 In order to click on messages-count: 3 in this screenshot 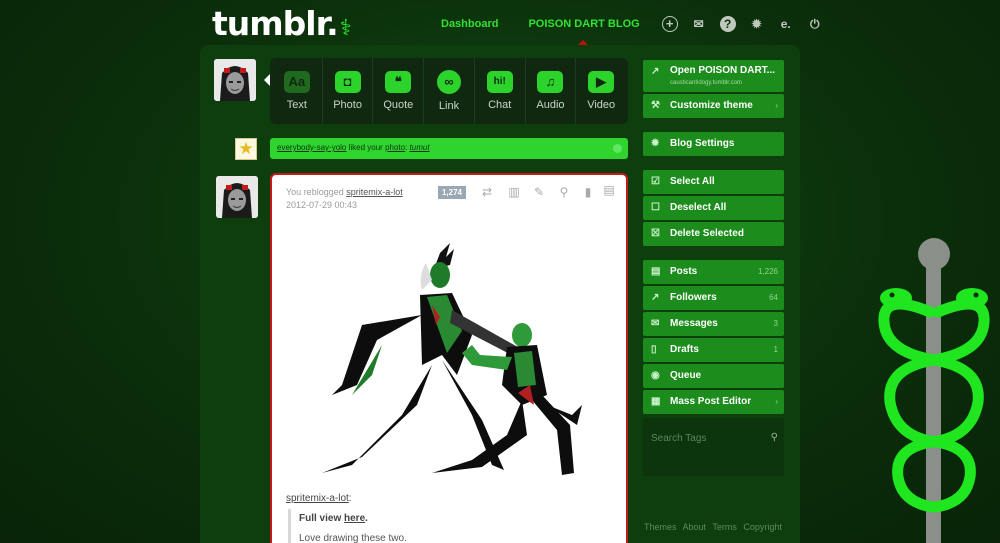, I will do `click(775, 323)`.